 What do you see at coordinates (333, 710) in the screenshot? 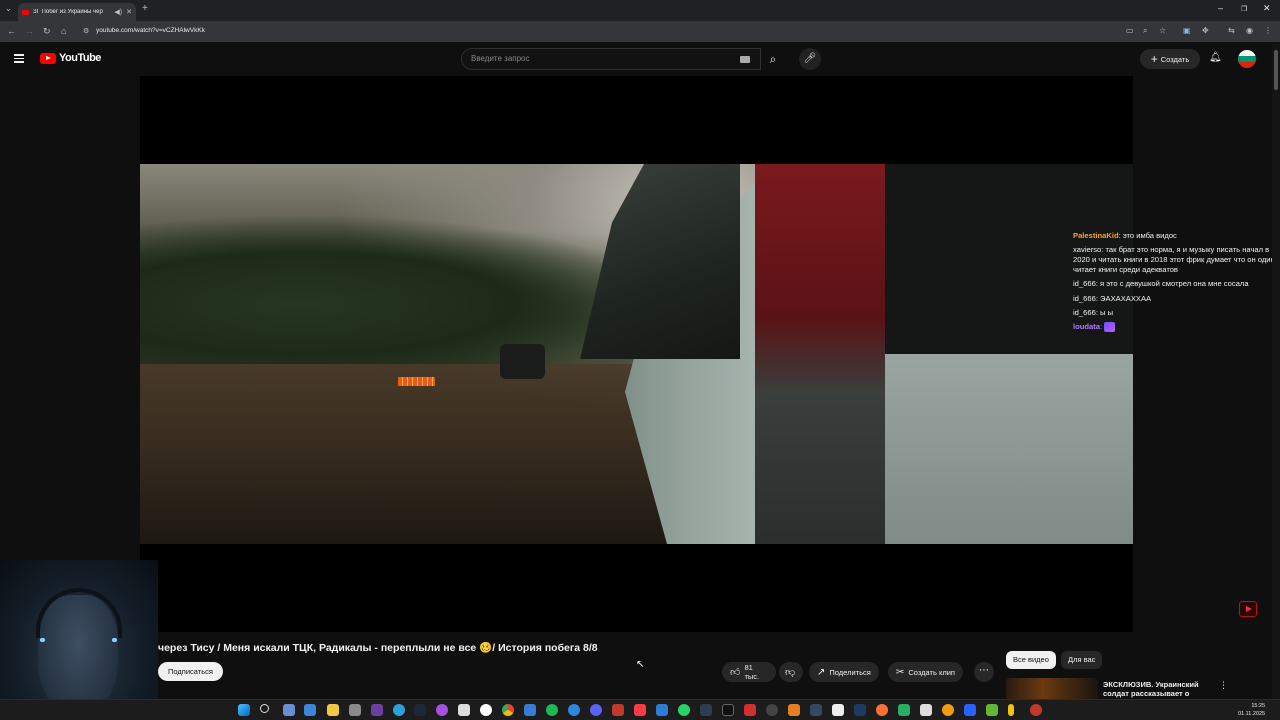
I see `file-explorer-icon` at bounding box center [333, 710].